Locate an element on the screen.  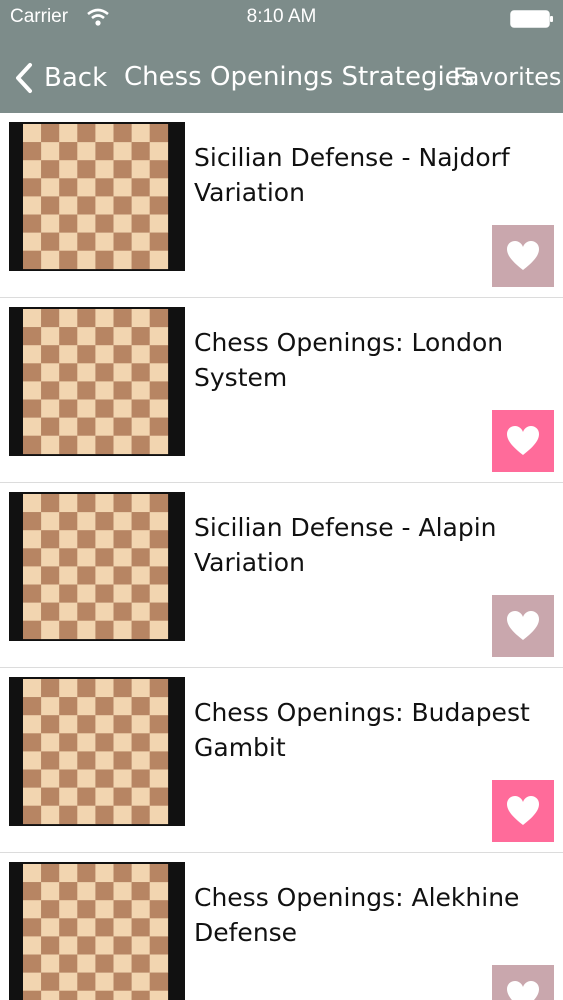
navigation-bar: Back Chess Openings Strategies Favorites is located at coordinates (281, 78).